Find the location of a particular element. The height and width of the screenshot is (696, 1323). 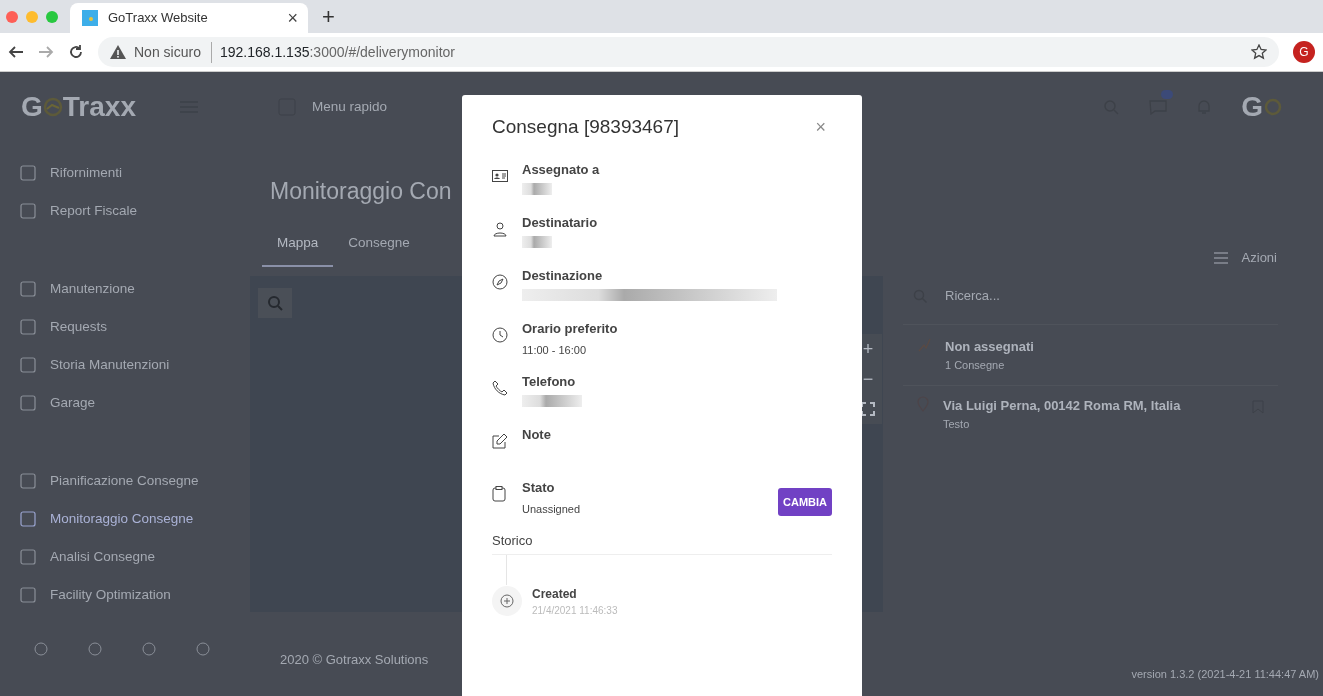

tab: Mappa is located at coordinates (298, 246).